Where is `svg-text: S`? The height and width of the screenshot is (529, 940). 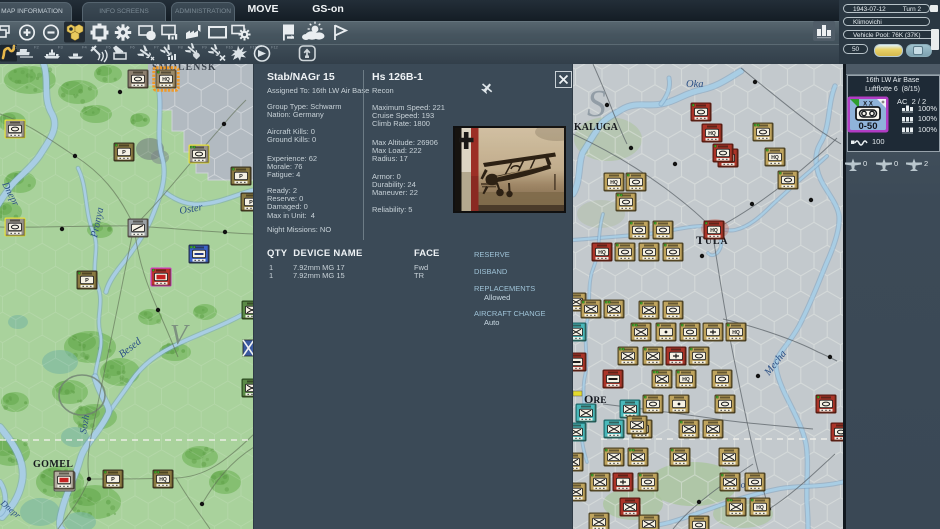
svg-text: S is located at coordinates (596, 104).